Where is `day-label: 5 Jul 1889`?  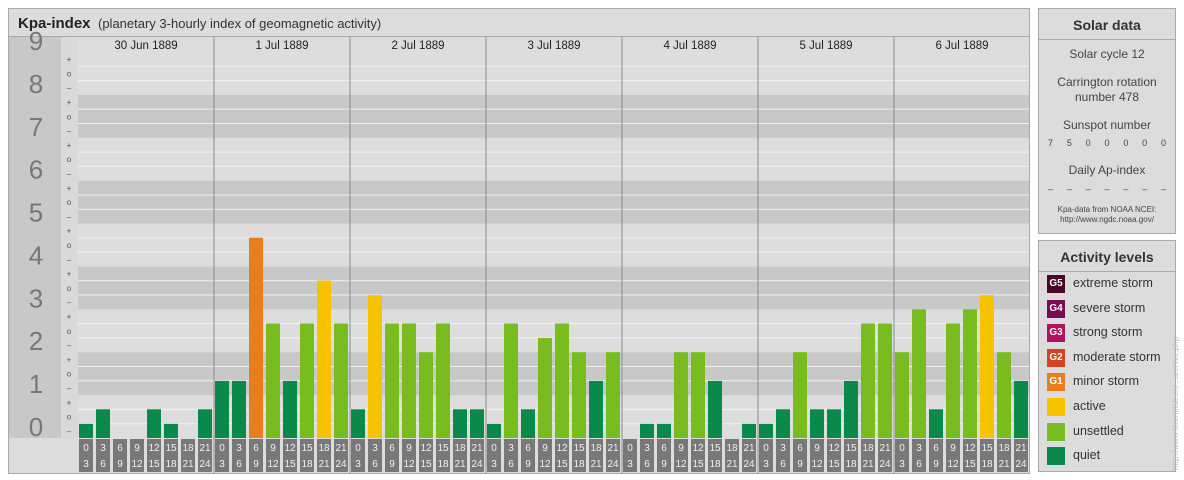 day-label: 5 Jul 1889 is located at coordinates (825, 46).